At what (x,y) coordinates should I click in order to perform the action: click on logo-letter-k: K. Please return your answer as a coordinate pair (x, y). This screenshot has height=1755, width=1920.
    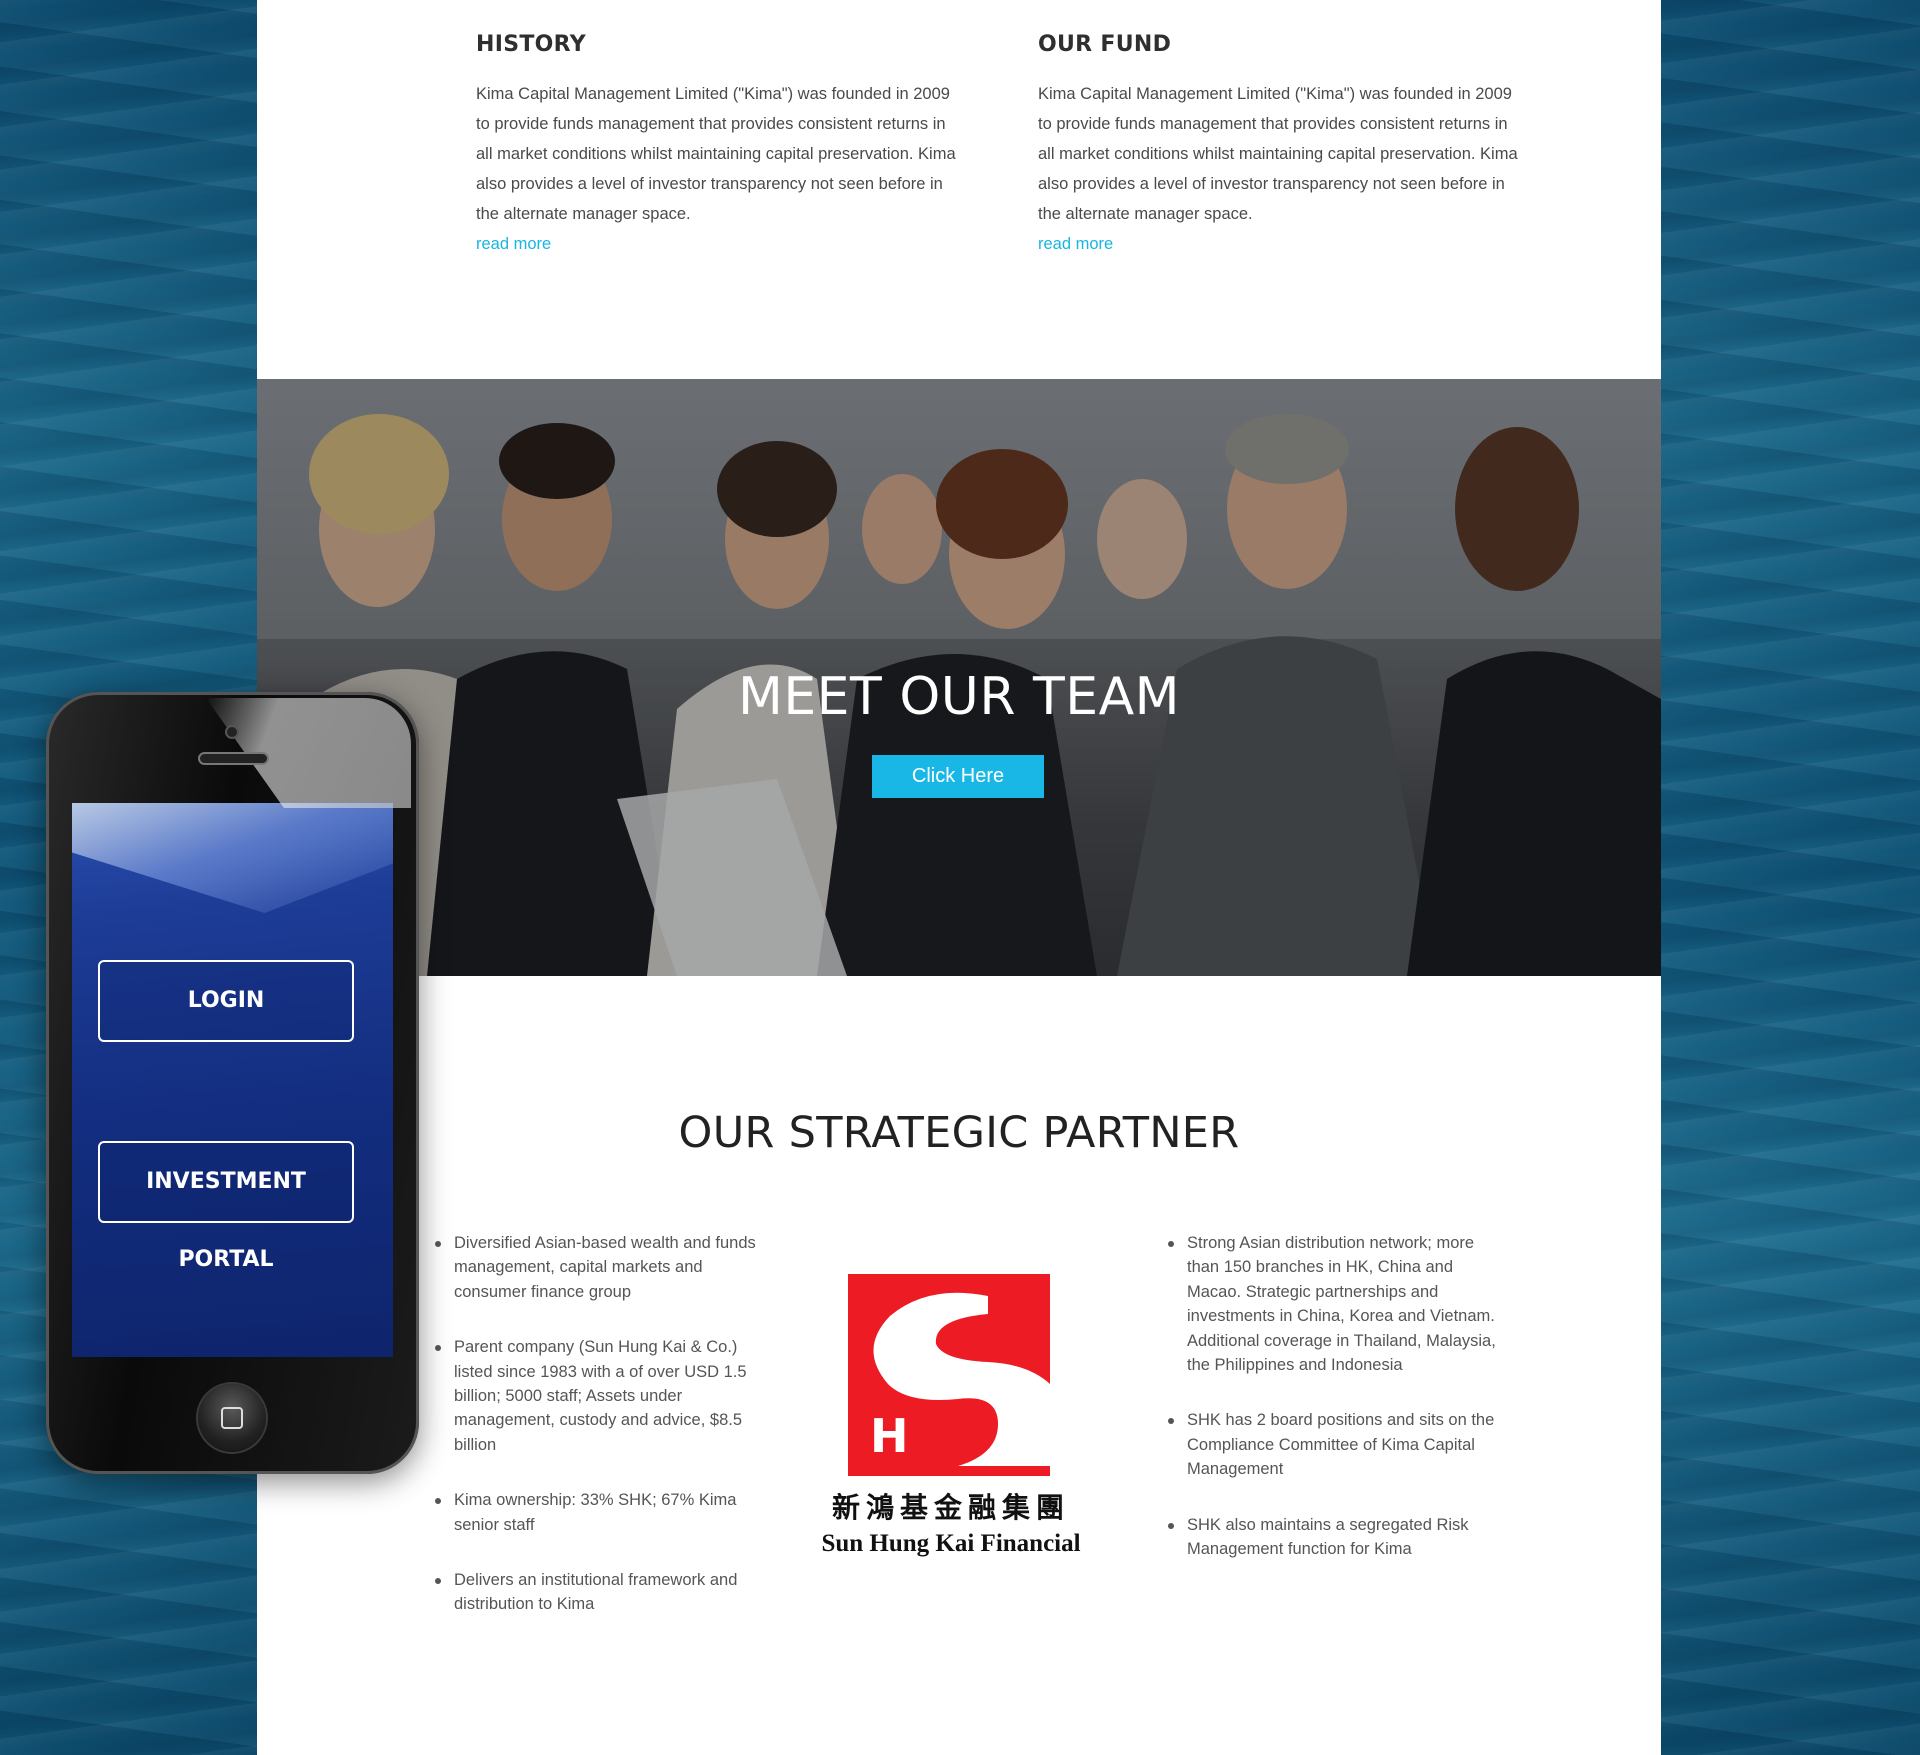
    Looking at the image, I should click on (1022, 1316).